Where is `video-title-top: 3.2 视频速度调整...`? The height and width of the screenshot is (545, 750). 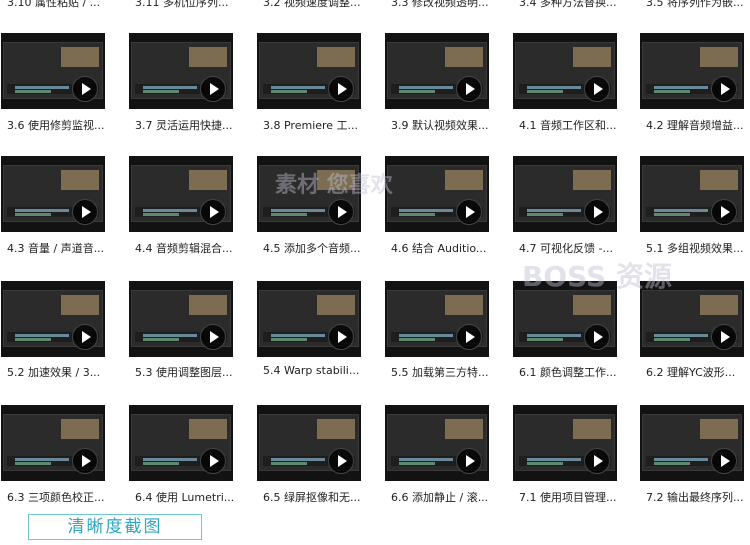 video-title-top: 3.2 视频速度调整... is located at coordinates (323, 5).